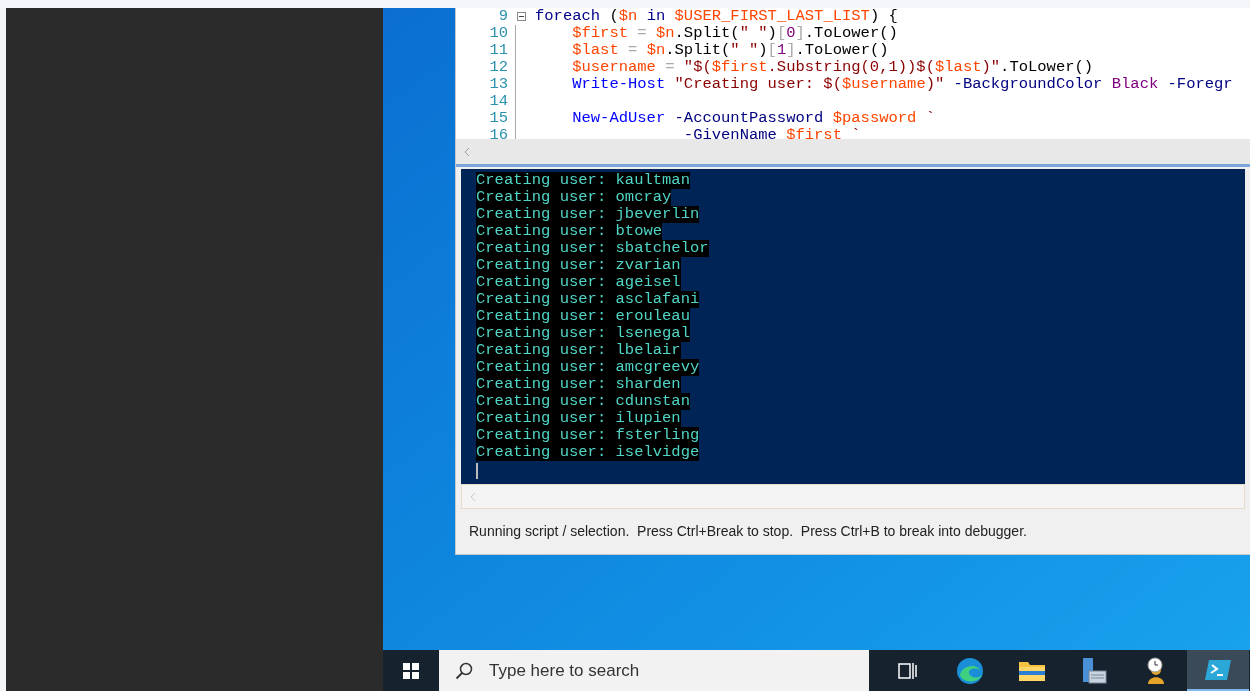  Describe the element at coordinates (498, 67) in the screenshot. I see `line-number: 12` at that location.